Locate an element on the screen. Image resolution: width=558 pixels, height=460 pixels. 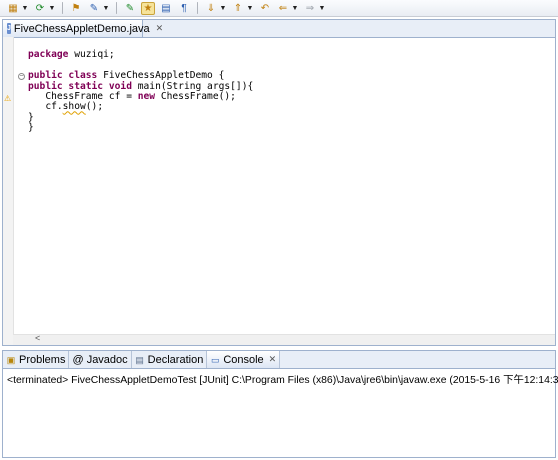
search-icon: ✎ is located at coordinates (94, 8).